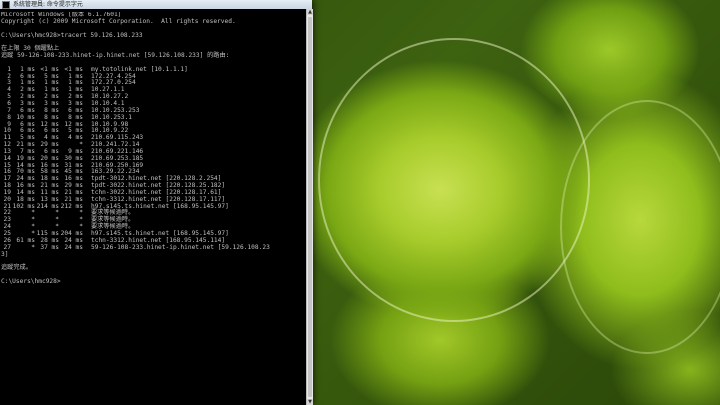  What do you see at coordinates (48, 4) in the screenshot?
I see `window-title: 系統管理員: 命令提示字元` at bounding box center [48, 4].